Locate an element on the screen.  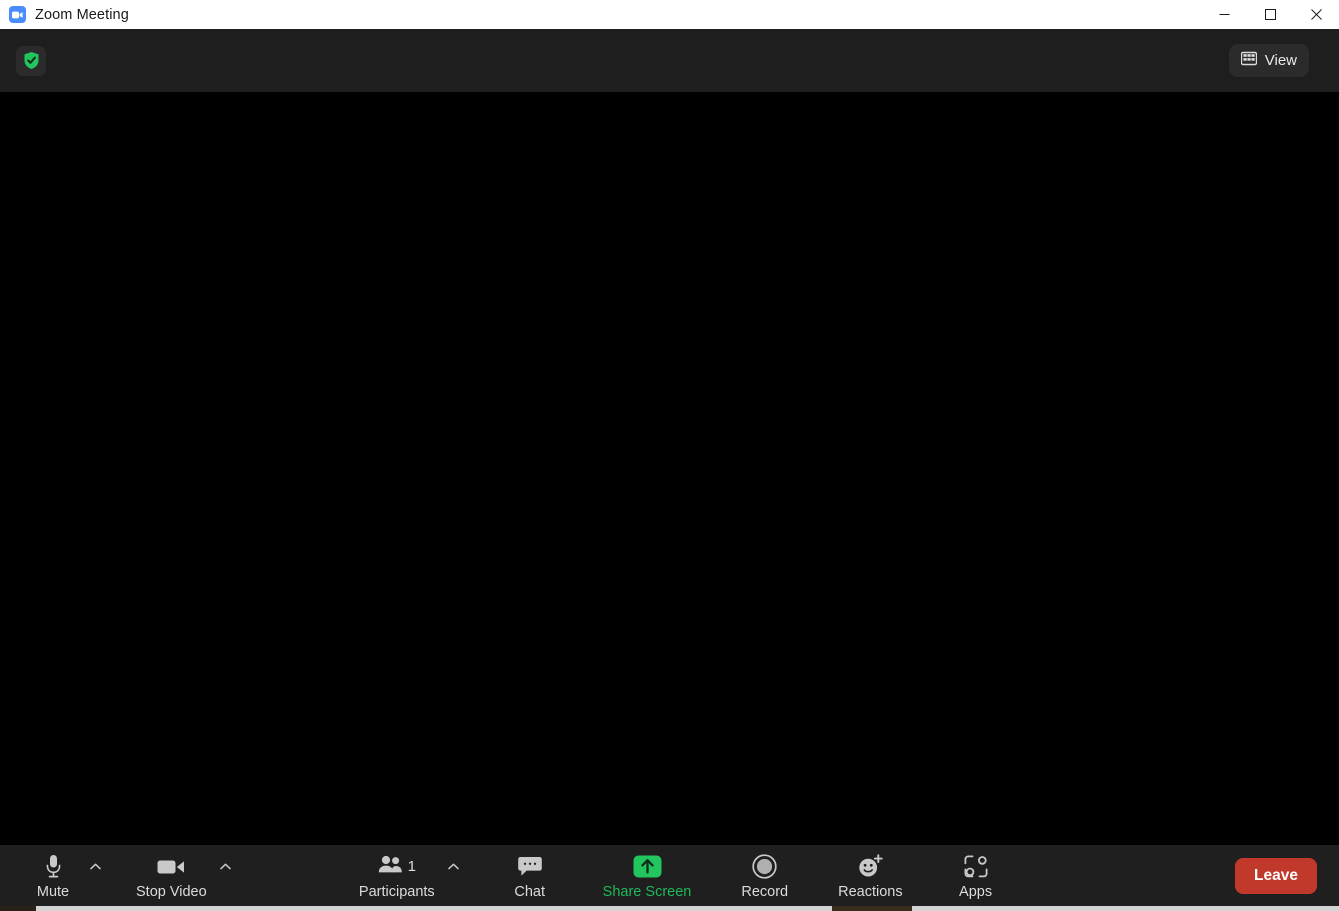
chat-button-label: Chat is located at coordinates (529, 891).